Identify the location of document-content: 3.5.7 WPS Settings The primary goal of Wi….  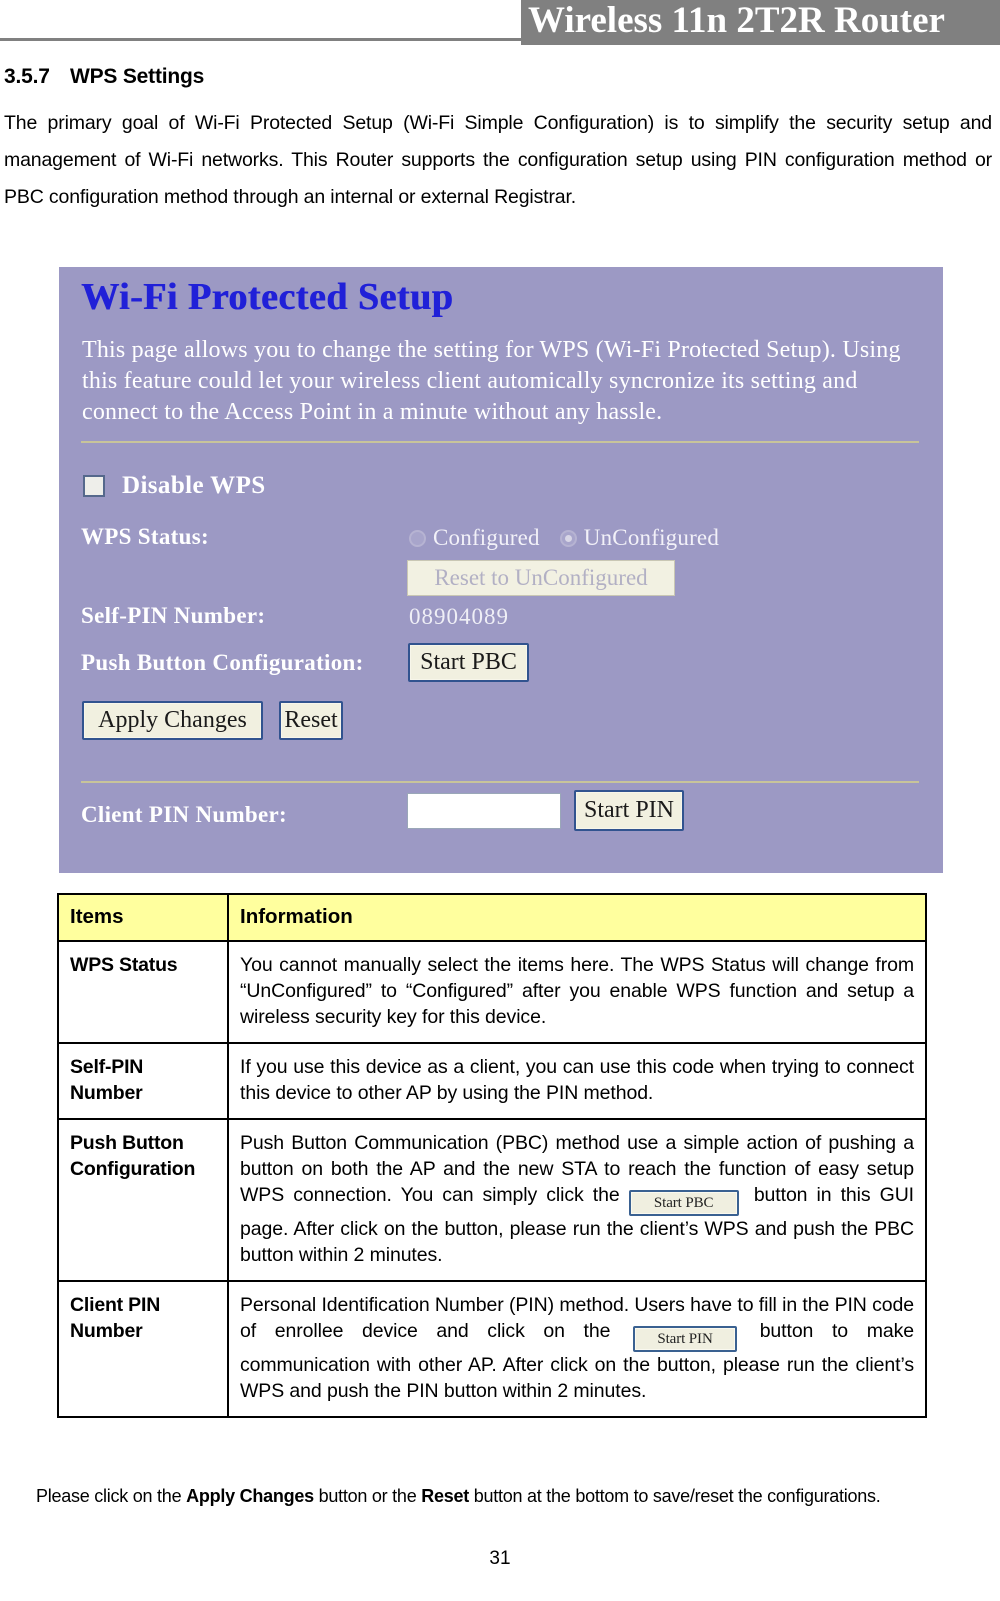
(500, 140).